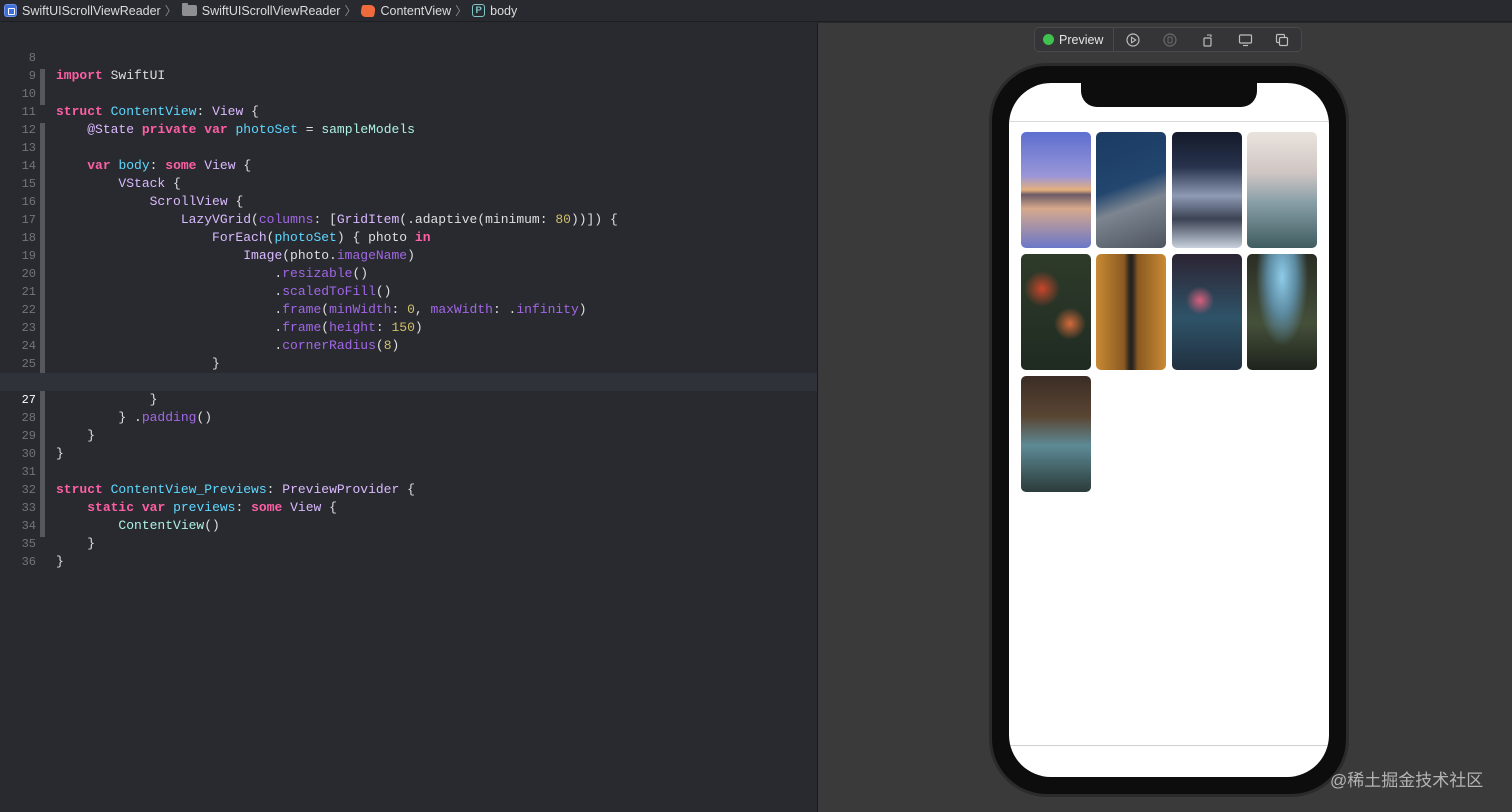 The width and height of the screenshot is (1512, 812). I want to click on snowy-village-photo, so click(1207, 190).